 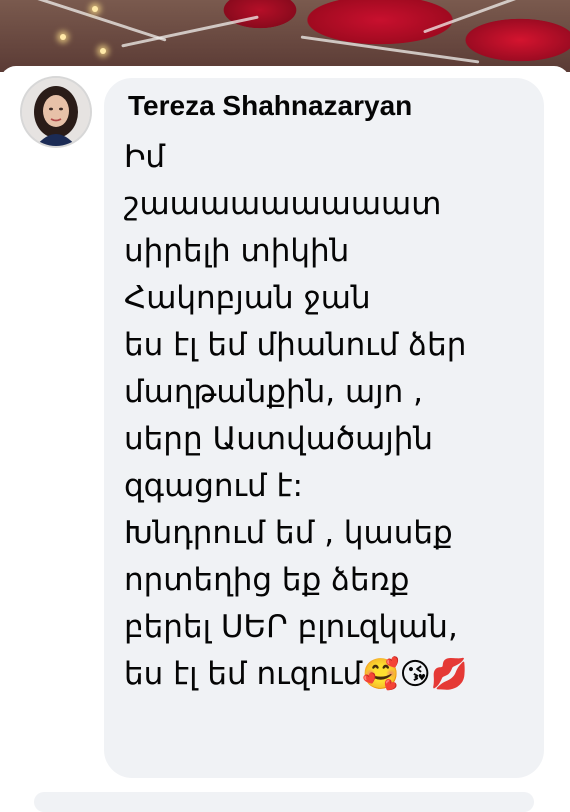 I want to click on comment-author: Tereza Shahnazaryan, so click(x=270, y=106).